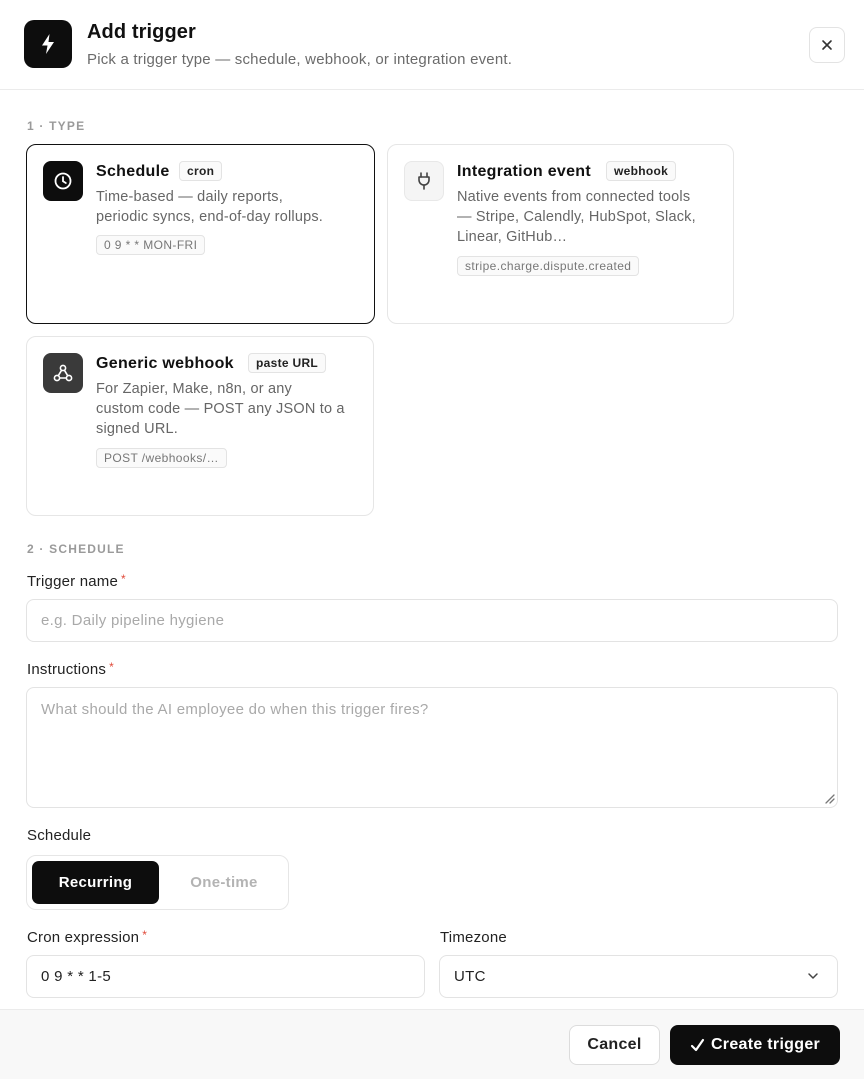 The height and width of the screenshot is (1079, 864). Describe the element at coordinates (432, 747) in the screenshot. I see `instructions-textarea` at that location.